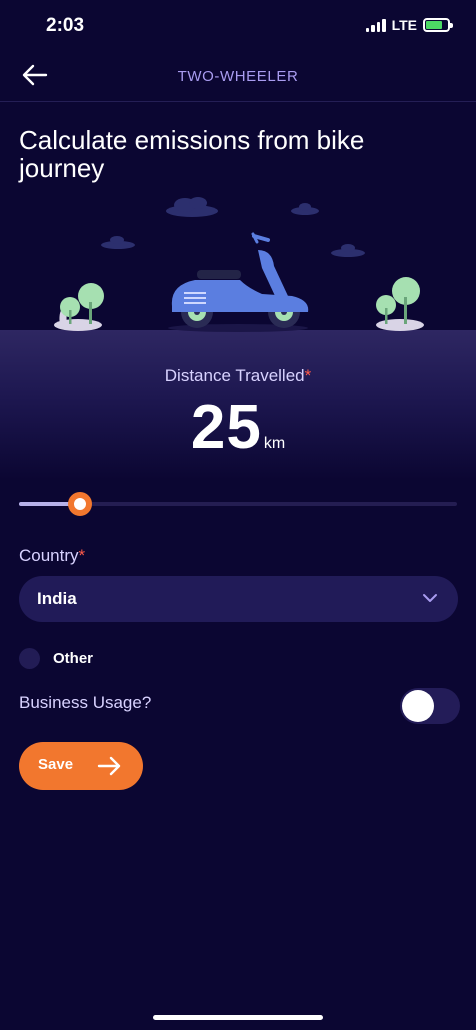 The width and height of the screenshot is (476, 1030). Describe the element at coordinates (238, 282) in the screenshot. I see `scooter-icon` at that location.